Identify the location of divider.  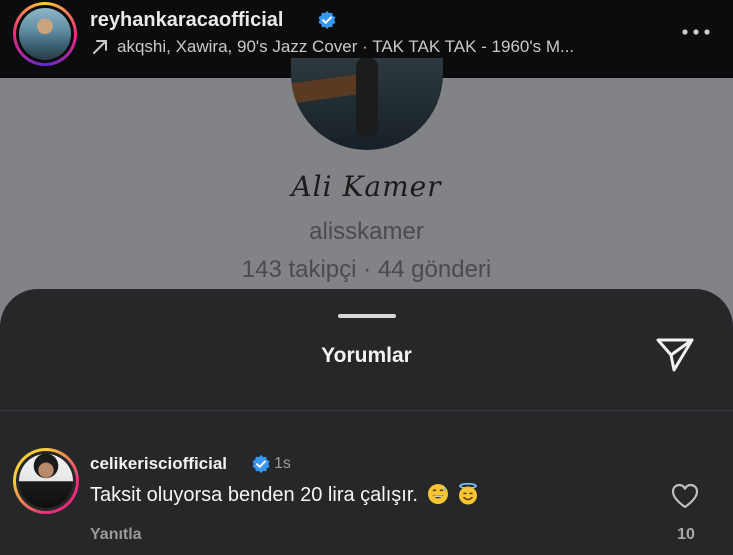
(366, 410).